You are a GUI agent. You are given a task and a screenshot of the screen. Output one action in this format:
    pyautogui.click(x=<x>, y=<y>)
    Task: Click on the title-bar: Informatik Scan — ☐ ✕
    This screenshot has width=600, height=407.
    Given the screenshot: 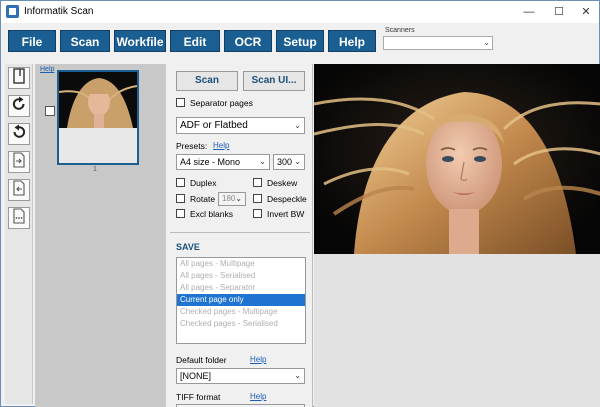 What is the action you would take?
    pyautogui.click(x=300, y=12)
    